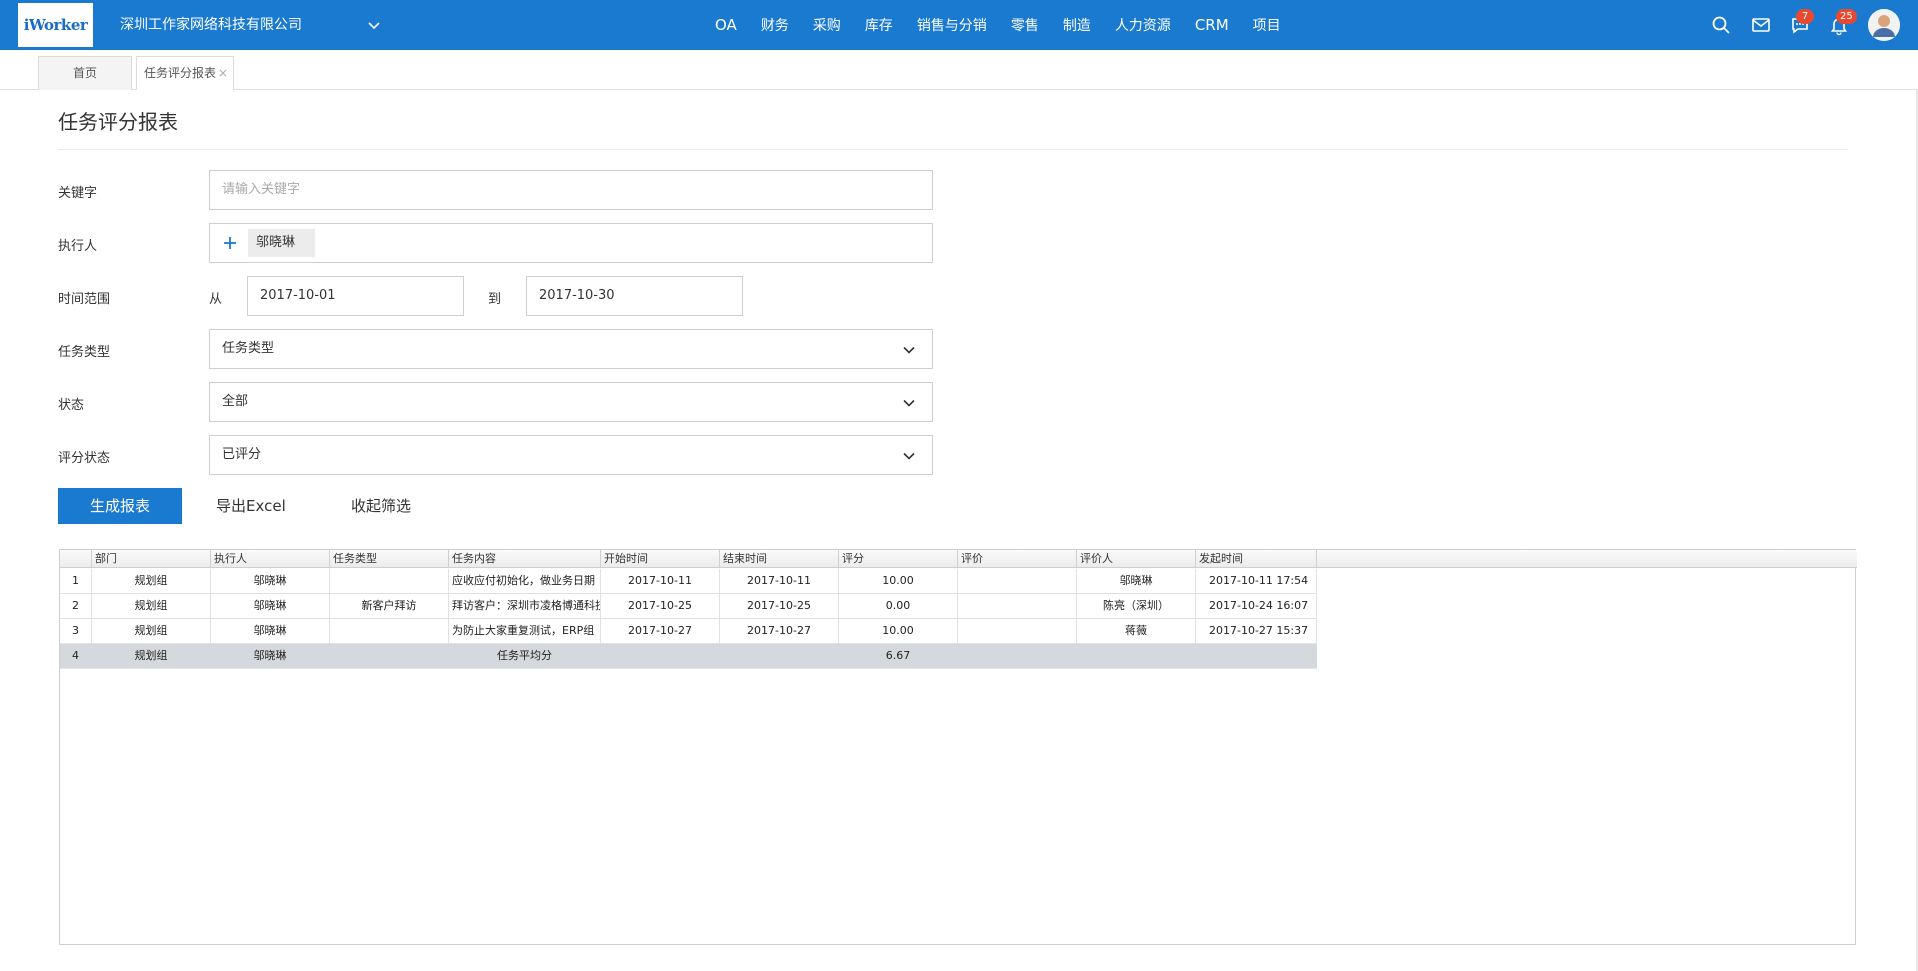 Image resolution: width=1918 pixels, height=971 pixels. What do you see at coordinates (660, 606) in the screenshot?
I see `cell-start-time: 2017-10-25` at bounding box center [660, 606].